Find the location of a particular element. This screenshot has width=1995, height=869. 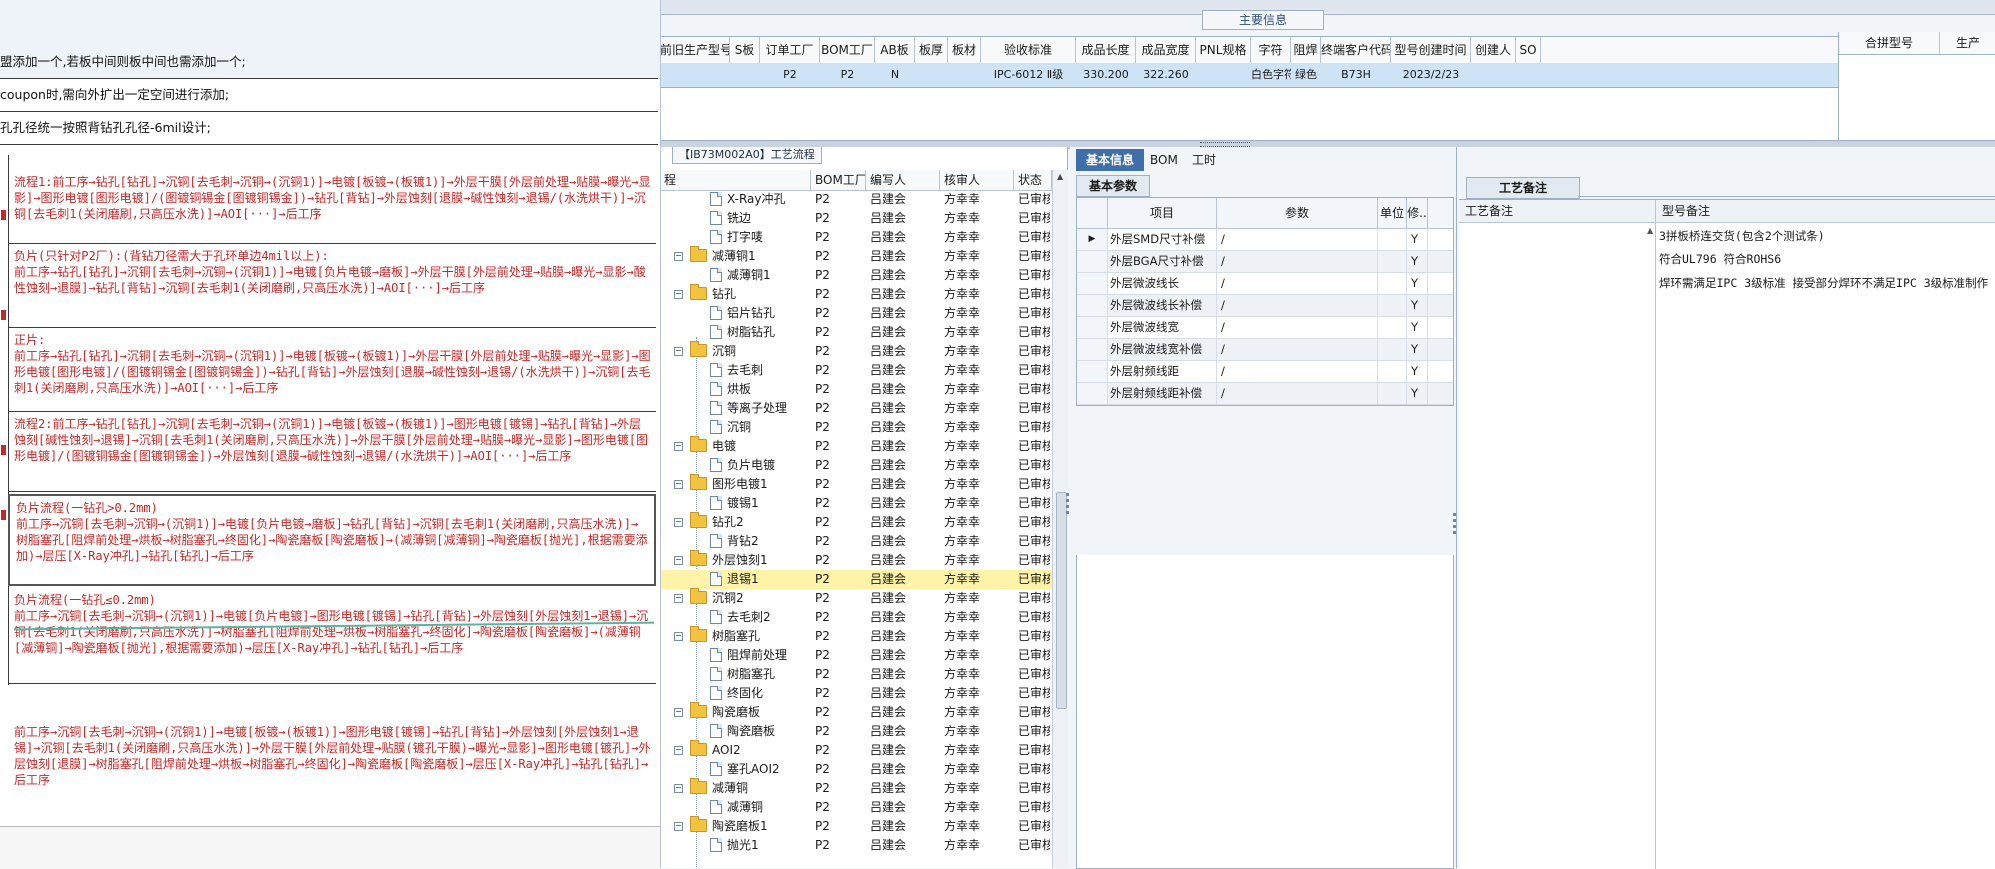

tree-row: − 图形电镀1 P2 吕建会 方幸幸 已审核 is located at coordinates (856, 484).